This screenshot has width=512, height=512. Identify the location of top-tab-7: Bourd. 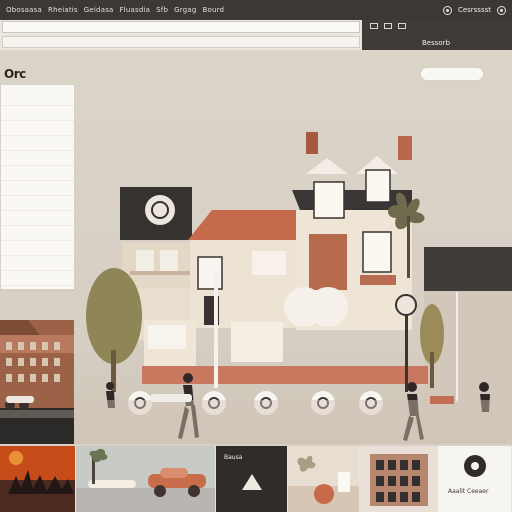
(213, 10).